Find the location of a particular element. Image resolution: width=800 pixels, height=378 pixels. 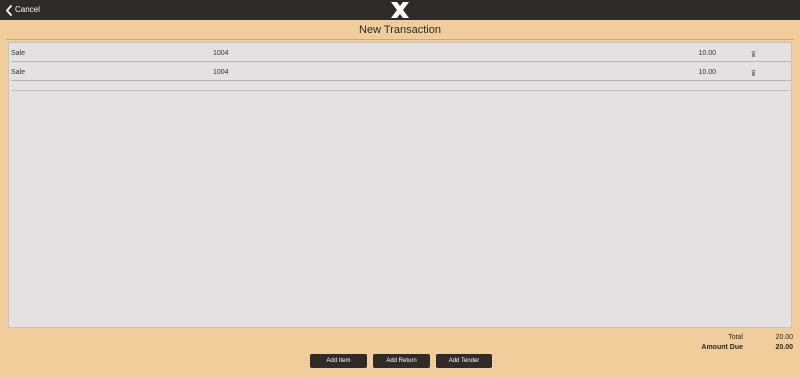

page-title: New Transaction is located at coordinates (400, 30).